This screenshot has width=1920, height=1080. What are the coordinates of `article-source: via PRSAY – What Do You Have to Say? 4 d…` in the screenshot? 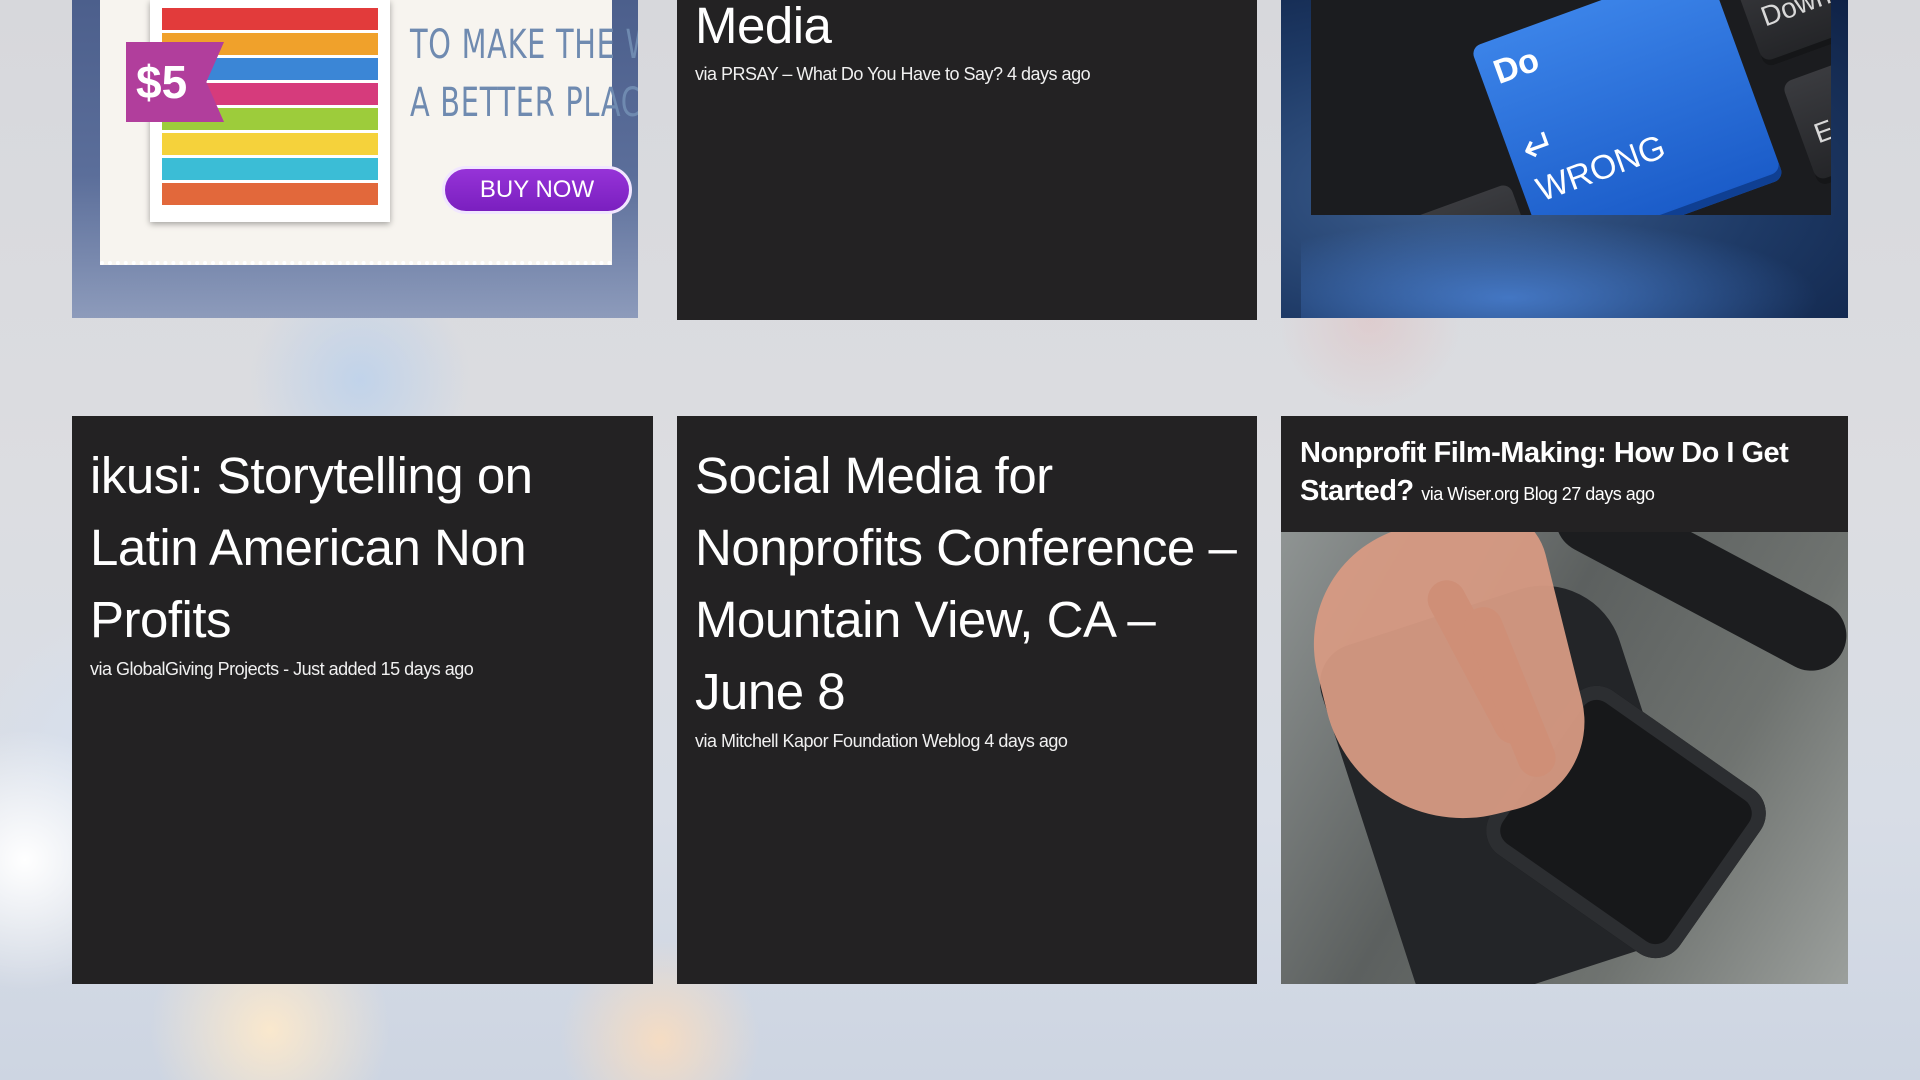 It's located at (893, 74).